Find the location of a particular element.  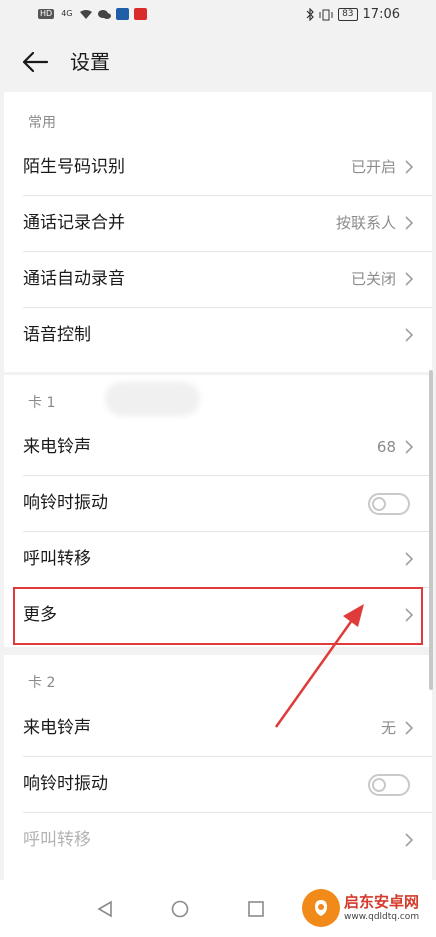

status-bar: HD 4G 83 17:06 is located at coordinates (218, 16).